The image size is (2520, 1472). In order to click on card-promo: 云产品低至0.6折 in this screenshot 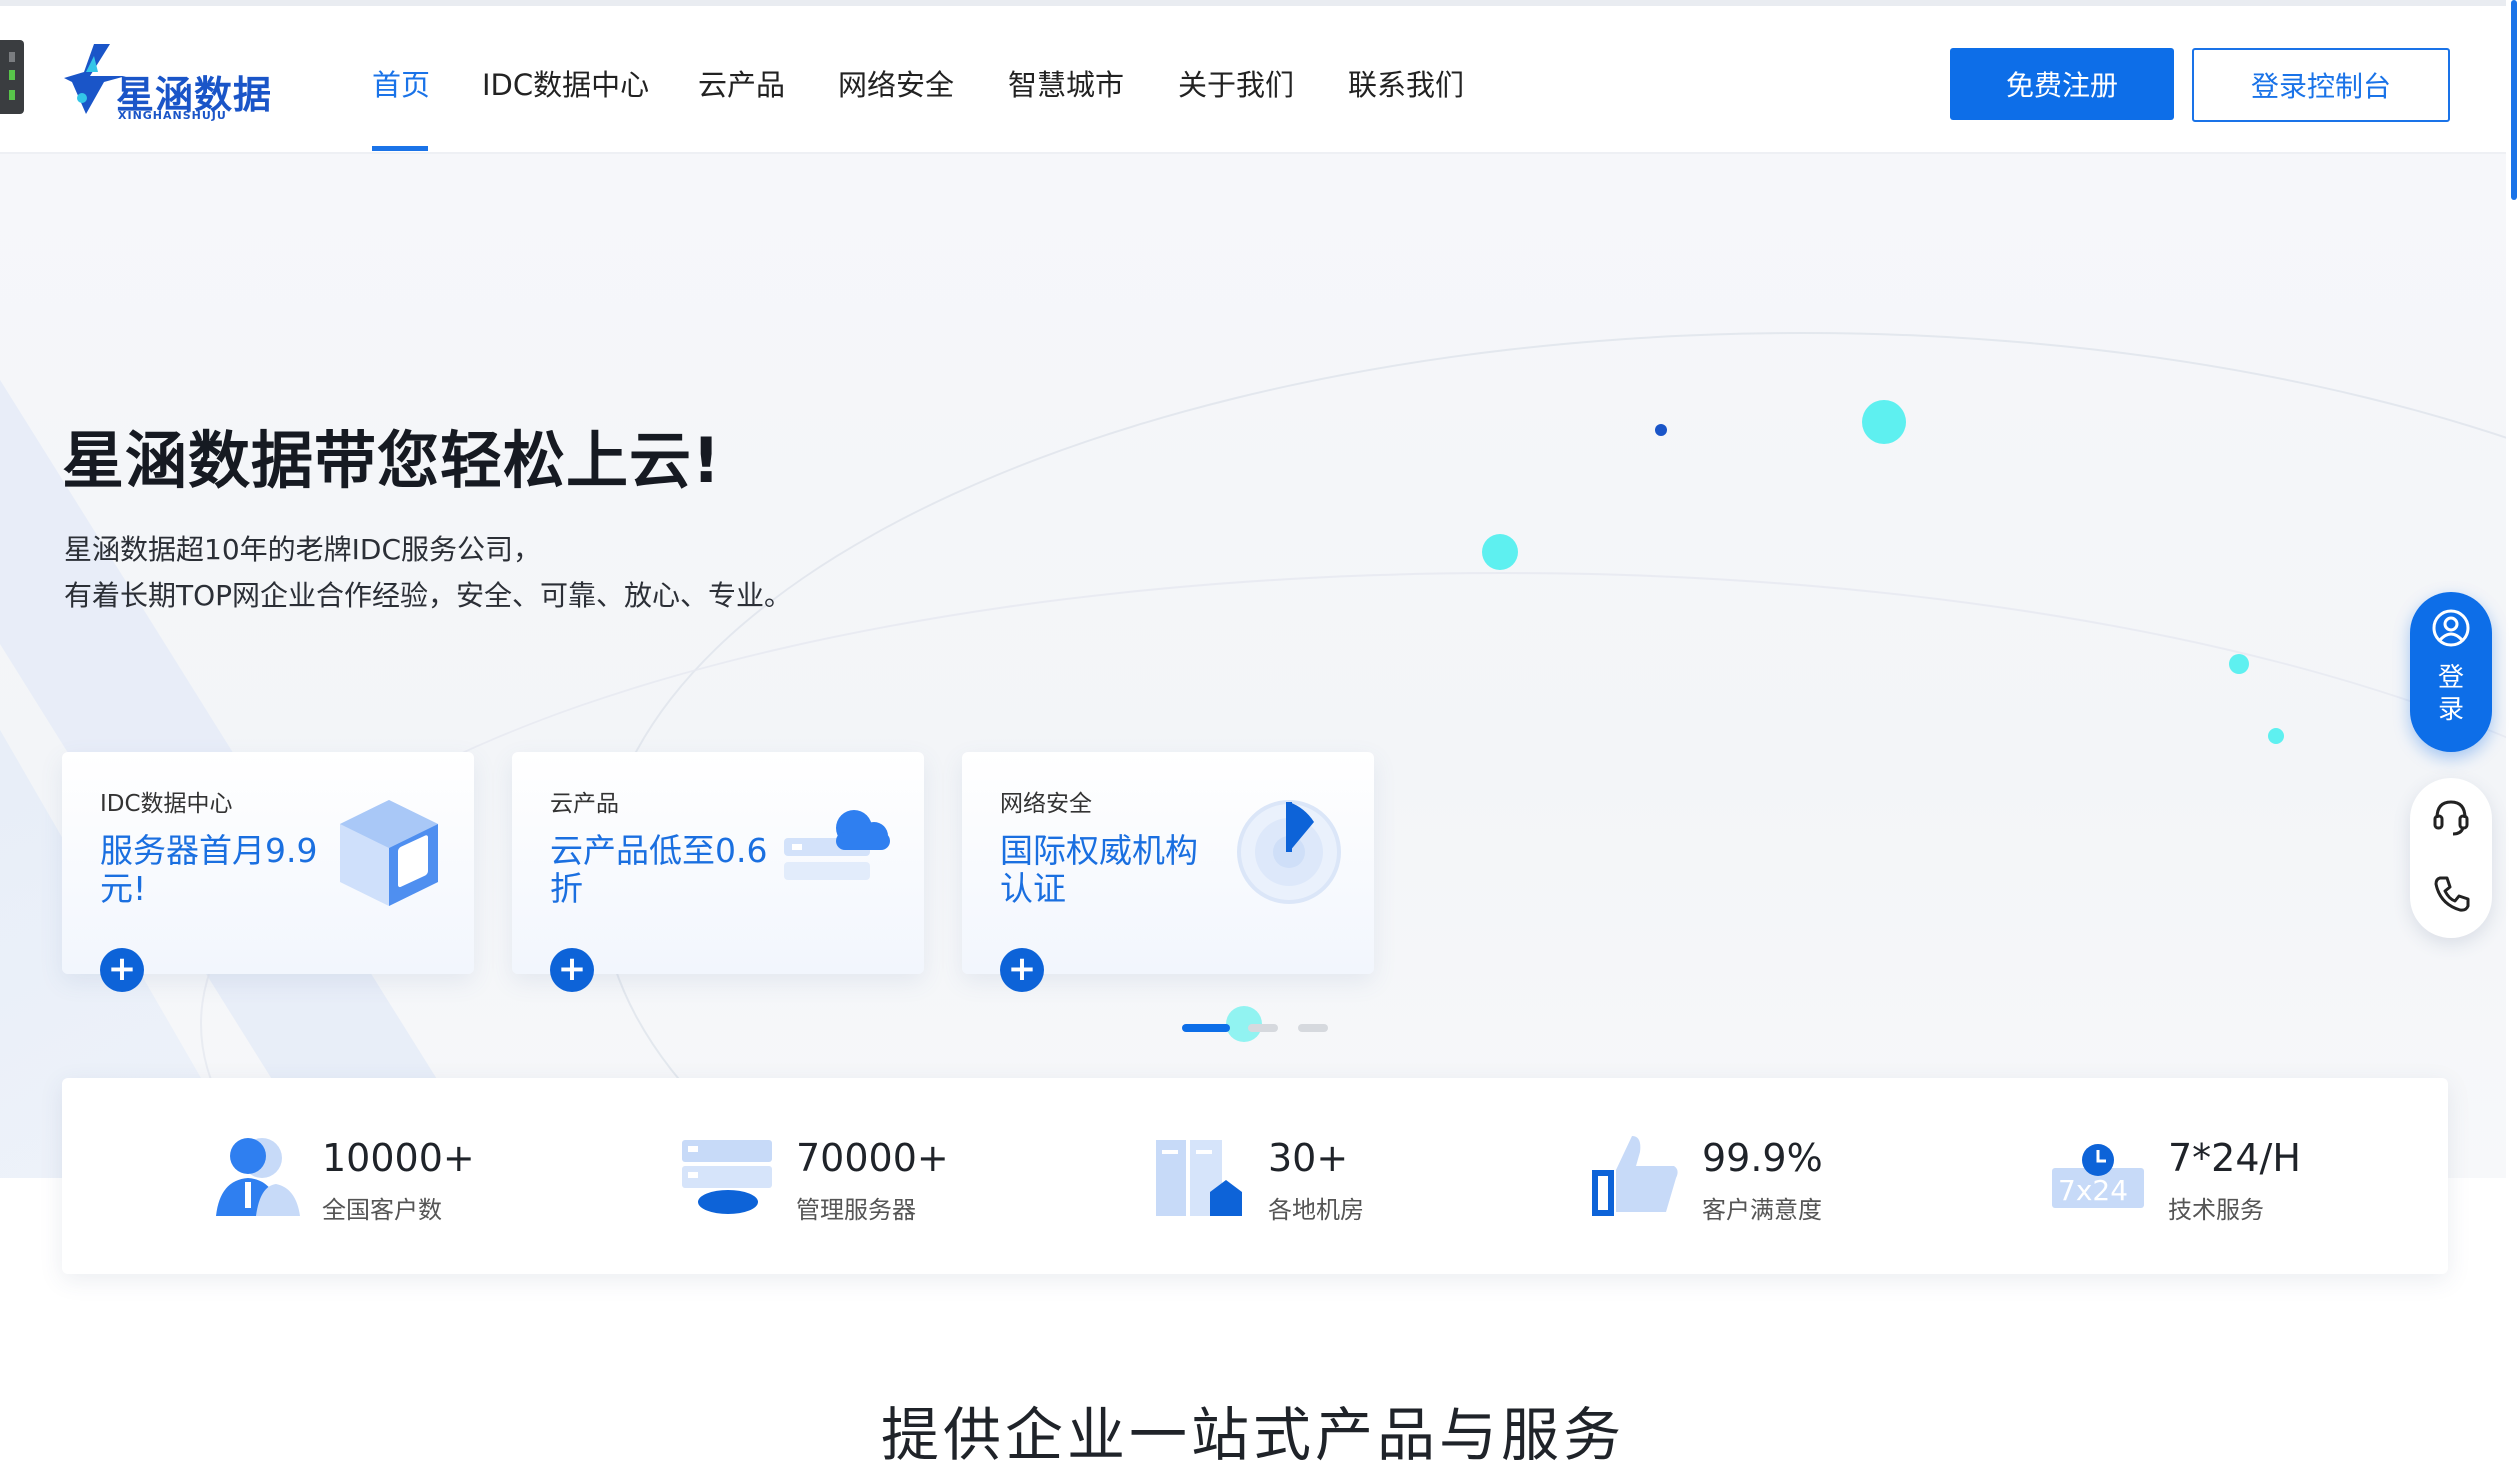, I will do `click(659, 869)`.